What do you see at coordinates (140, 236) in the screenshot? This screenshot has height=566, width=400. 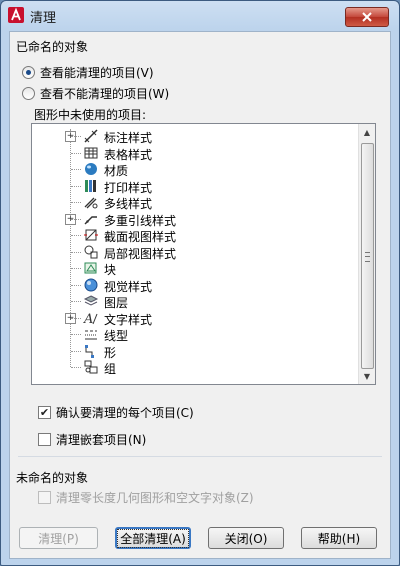 I see `tree-item-label: 截面视图样式` at bounding box center [140, 236].